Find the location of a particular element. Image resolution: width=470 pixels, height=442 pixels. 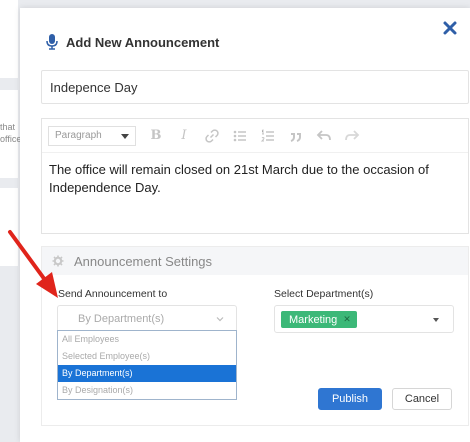

redo-icon is located at coordinates (352, 136).